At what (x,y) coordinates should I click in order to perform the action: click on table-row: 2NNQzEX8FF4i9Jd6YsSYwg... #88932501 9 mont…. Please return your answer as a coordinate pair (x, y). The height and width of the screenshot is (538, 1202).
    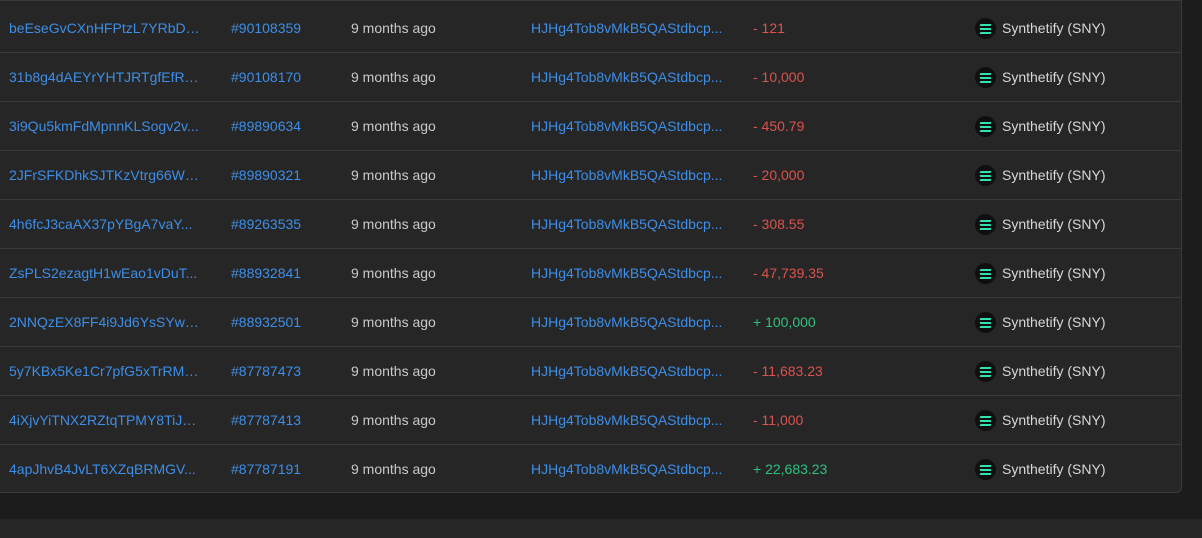
    Looking at the image, I should click on (590, 322).